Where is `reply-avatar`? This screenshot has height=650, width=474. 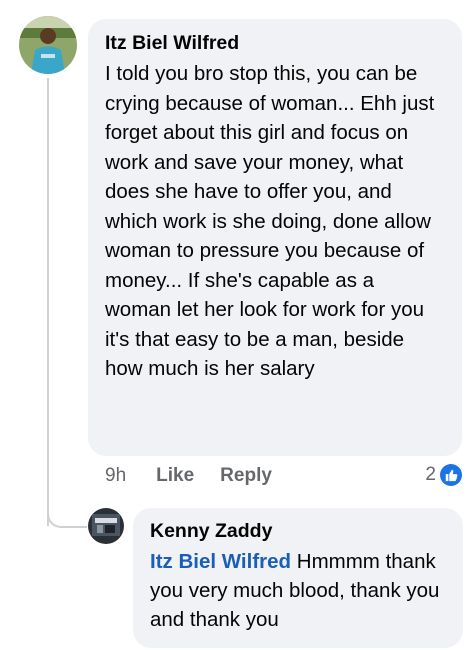 reply-avatar is located at coordinates (106, 526).